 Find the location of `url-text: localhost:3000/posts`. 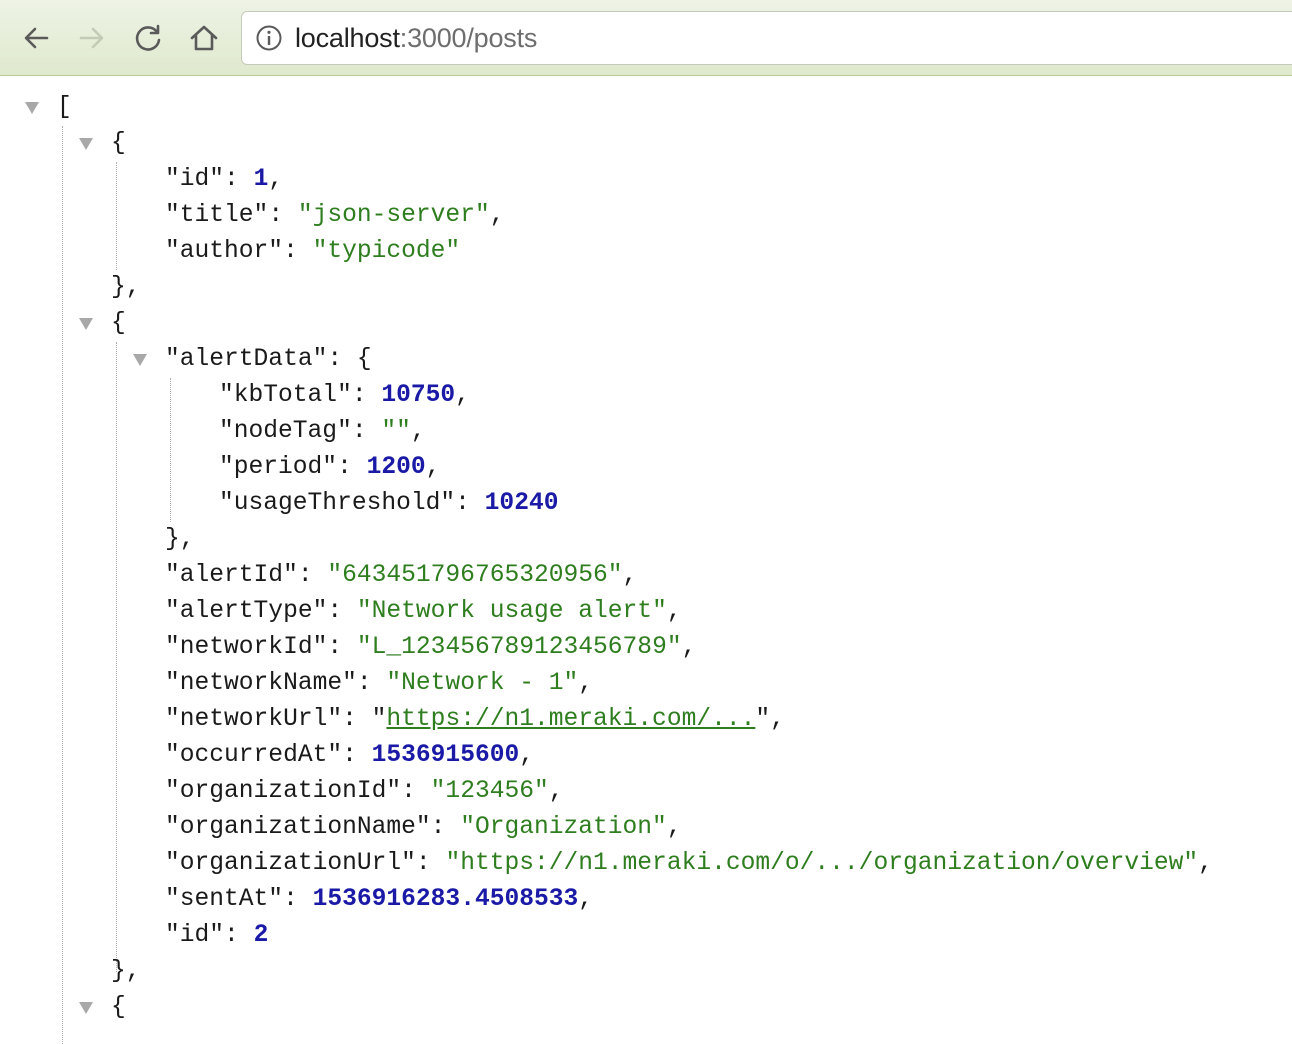

url-text: localhost:3000/posts is located at coordinates (416, 38).